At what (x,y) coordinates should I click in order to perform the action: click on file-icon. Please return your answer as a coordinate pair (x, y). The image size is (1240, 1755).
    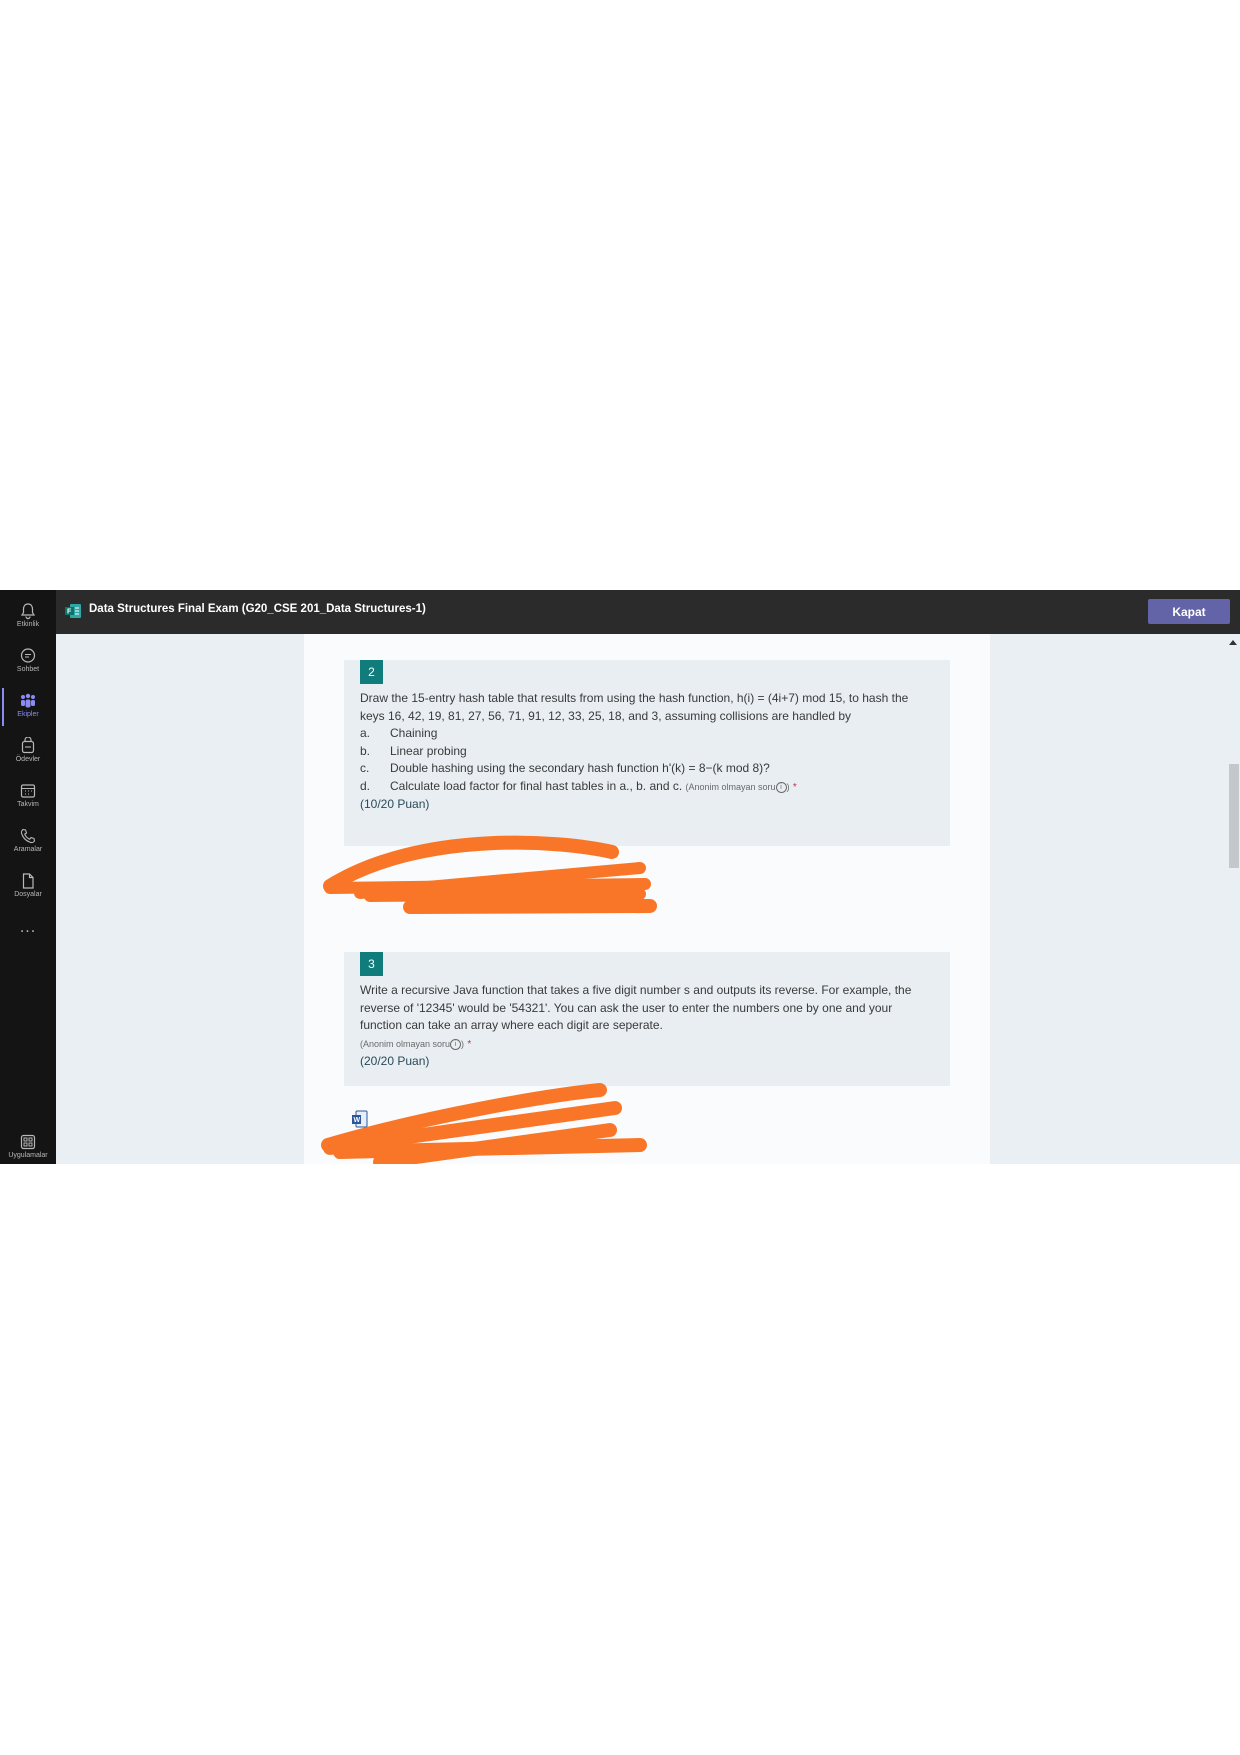
    Looking at the image, I should click on (28, 881).